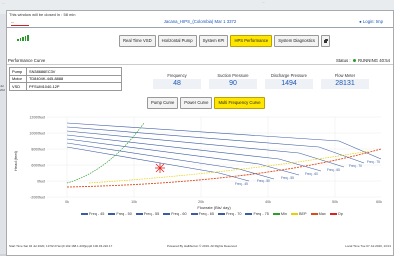 The height and width of the screenshot is (256, 394). Describe the element at coordinates (287, 178) in the screenshot. I see `curve-label: Freq - 55` at that location.